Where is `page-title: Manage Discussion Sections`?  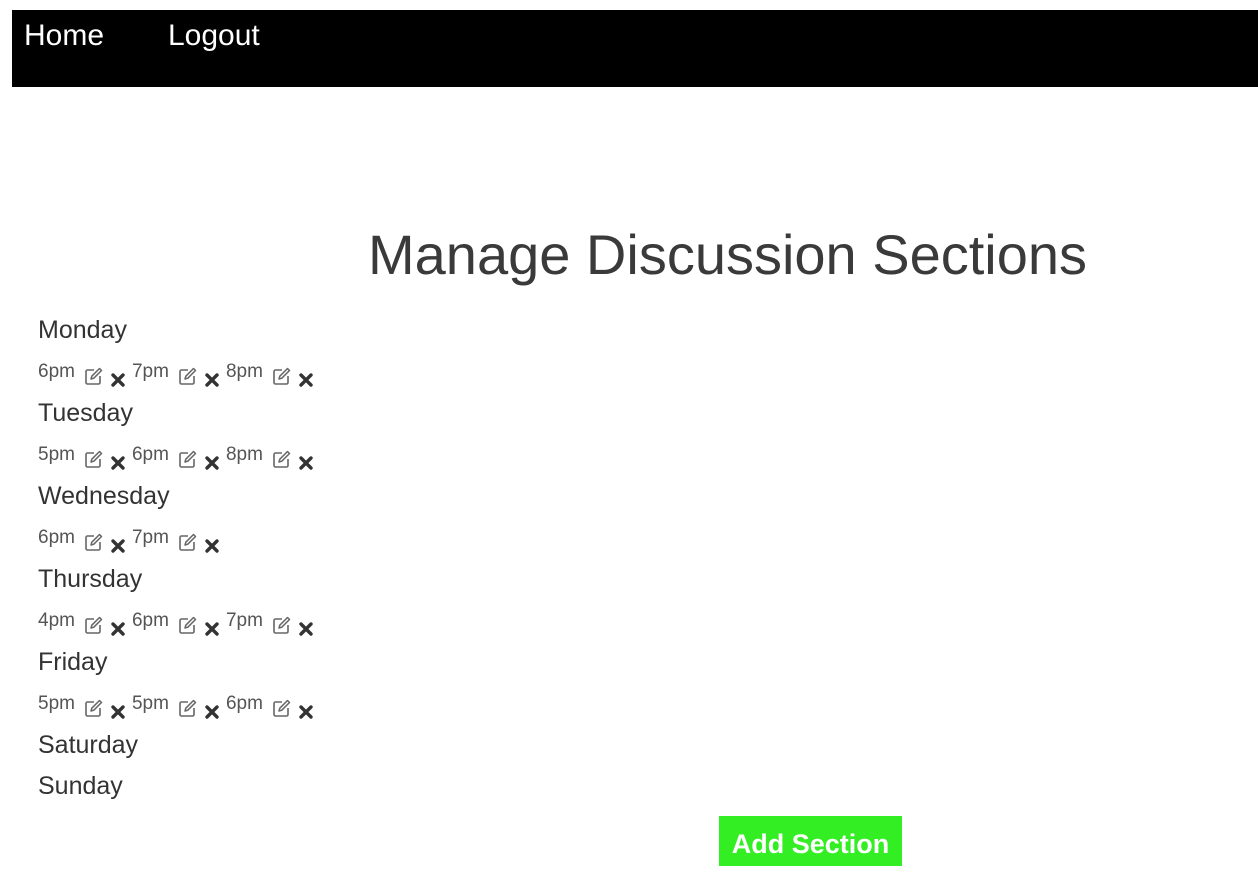
page-title: Manage Discussion Sections is located at coordinates (728, 254).